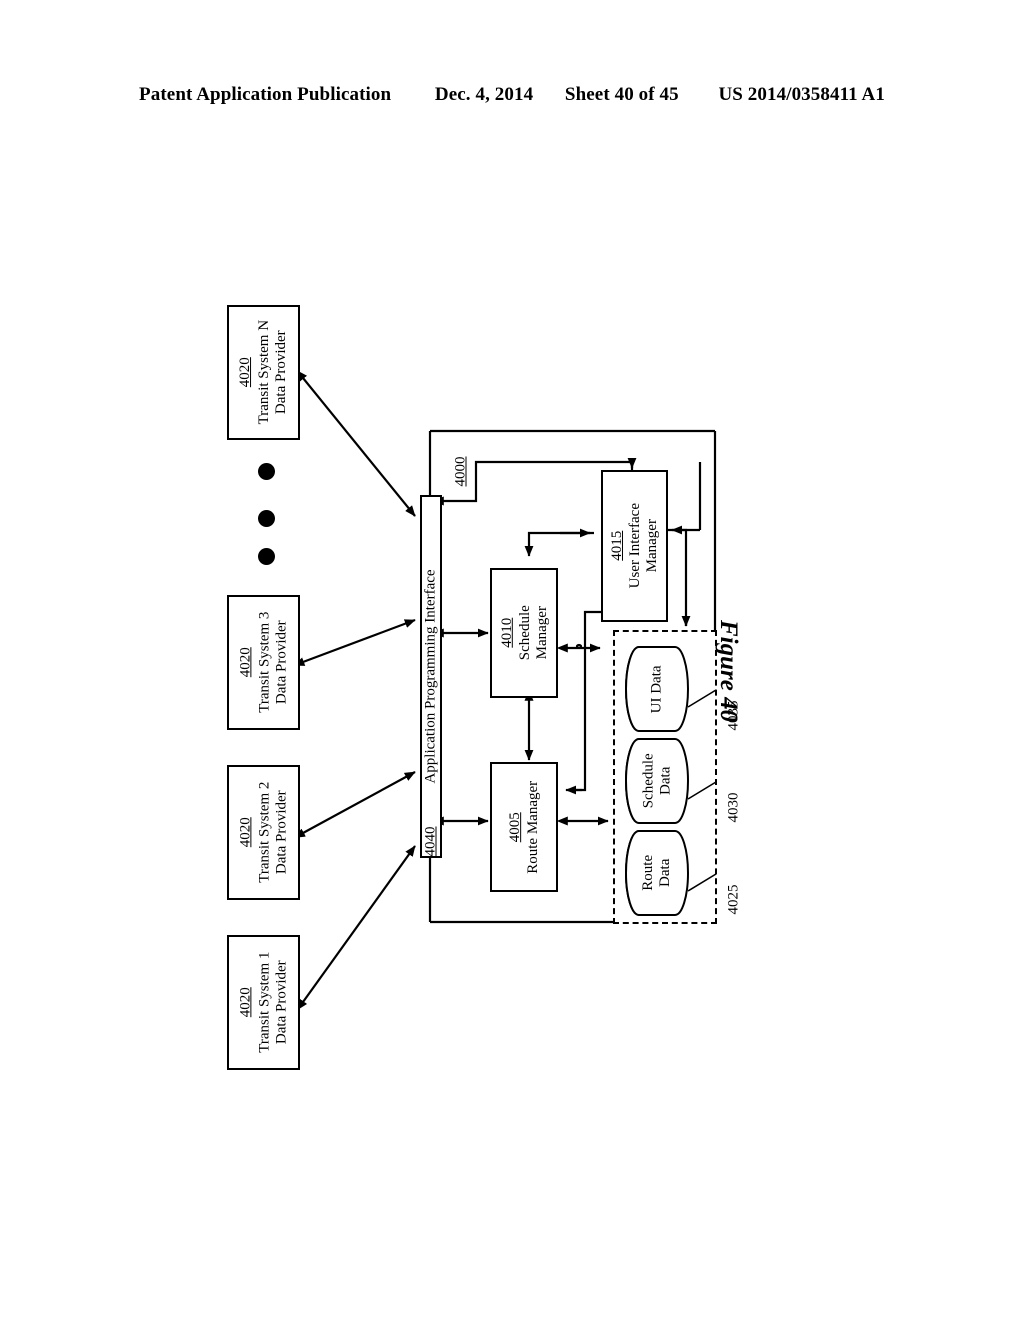 This screenshot has width=1024, height=1320. I want to click on provider-1-line1: Transit System 1, so click(264, 1002).